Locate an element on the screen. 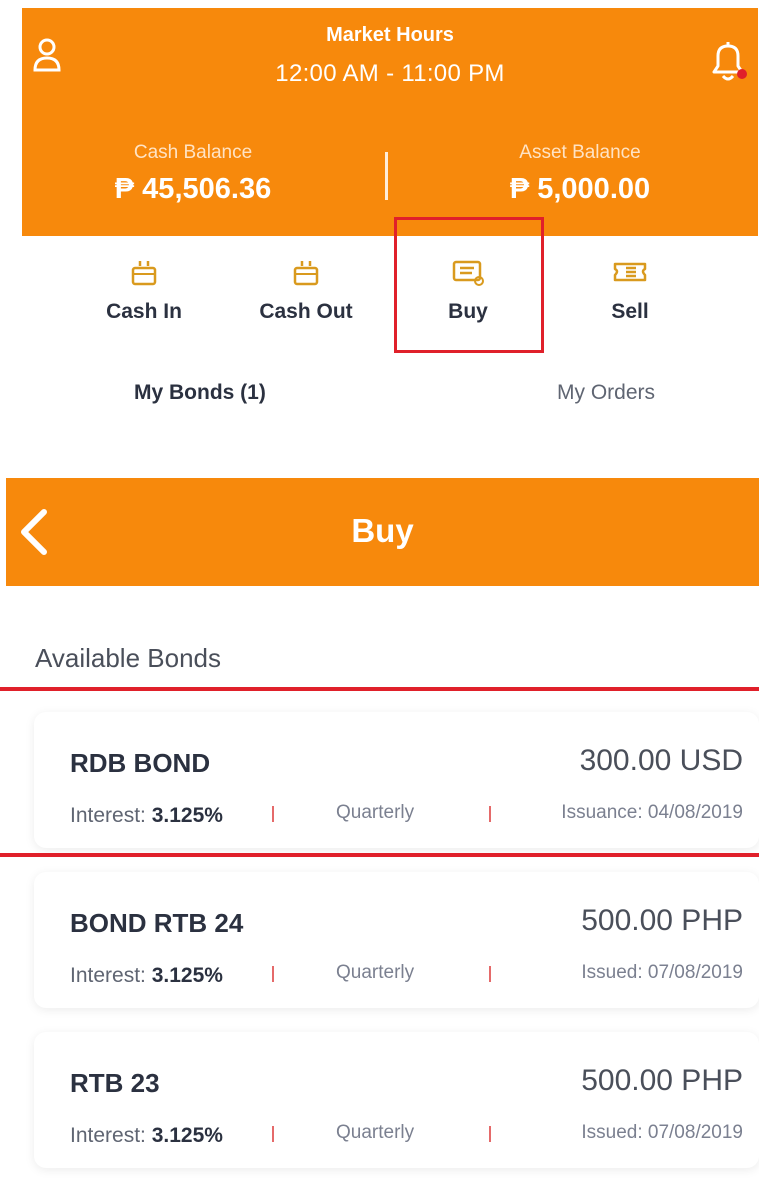  ticket-icon is located at coordinates (630, 272).